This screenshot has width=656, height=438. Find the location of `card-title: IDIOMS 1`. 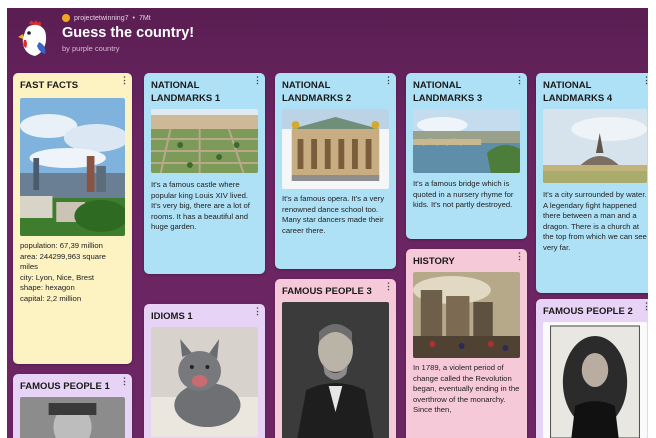

card-title: IDIOMS 1 is located at coordinates (172, 316).